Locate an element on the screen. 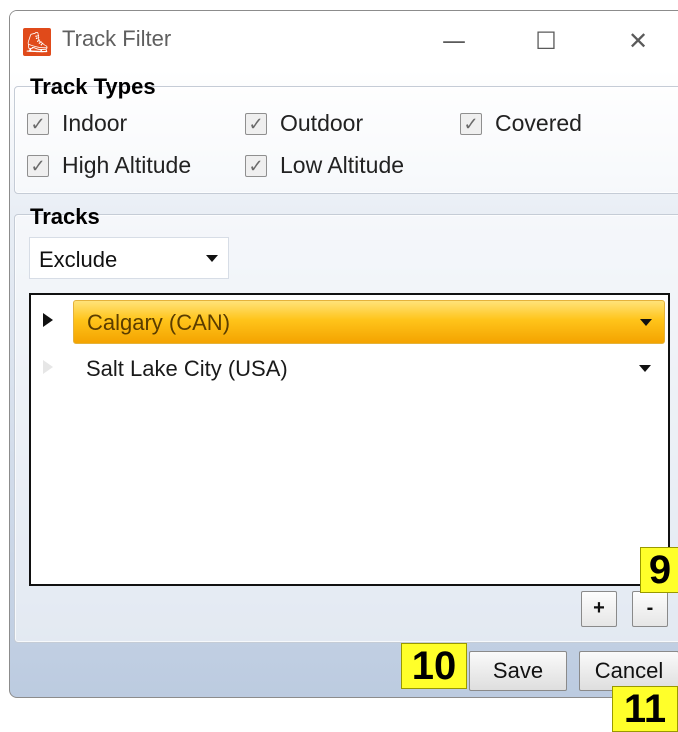 The image size is (678, 732). cancel-button: Cancel is located at coordinates (628, 671).